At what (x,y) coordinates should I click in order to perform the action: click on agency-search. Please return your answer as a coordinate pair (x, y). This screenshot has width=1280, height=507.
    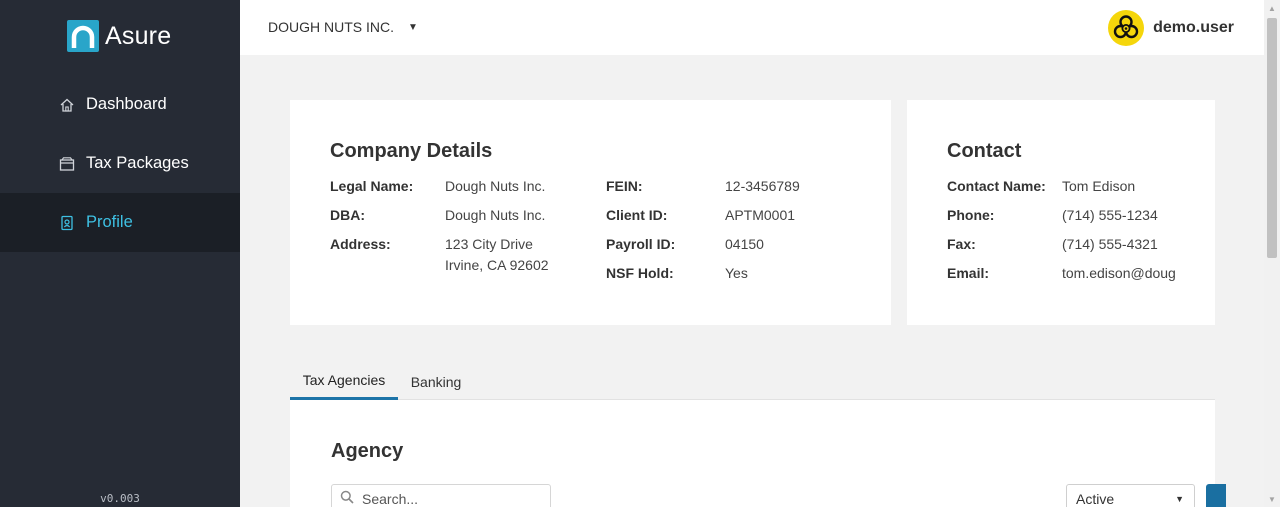
    Looking at the image, I should click on (441, 495).